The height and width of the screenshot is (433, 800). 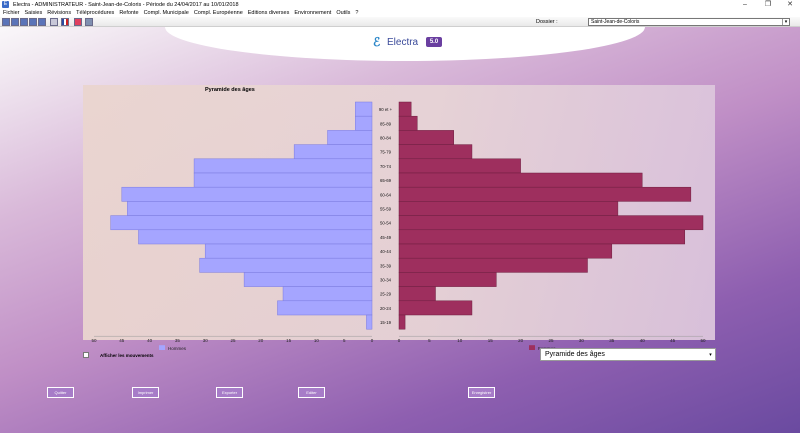 What do you see at coordinates (386, 265) in the screenshot?
I see `age-category-label: 35-39` at bounding box center [386, 265].